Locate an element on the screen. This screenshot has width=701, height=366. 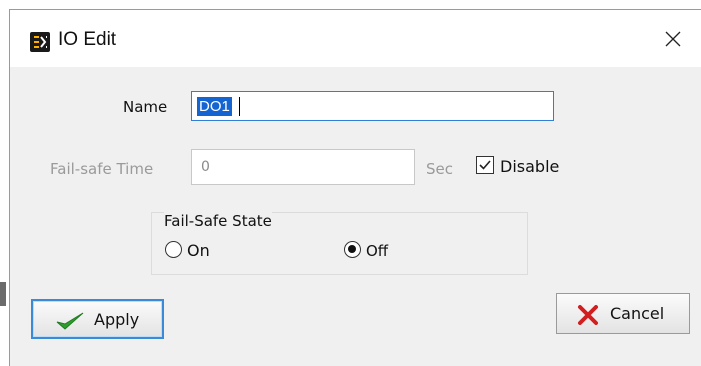
close-button is located at coordinates (673, 39).